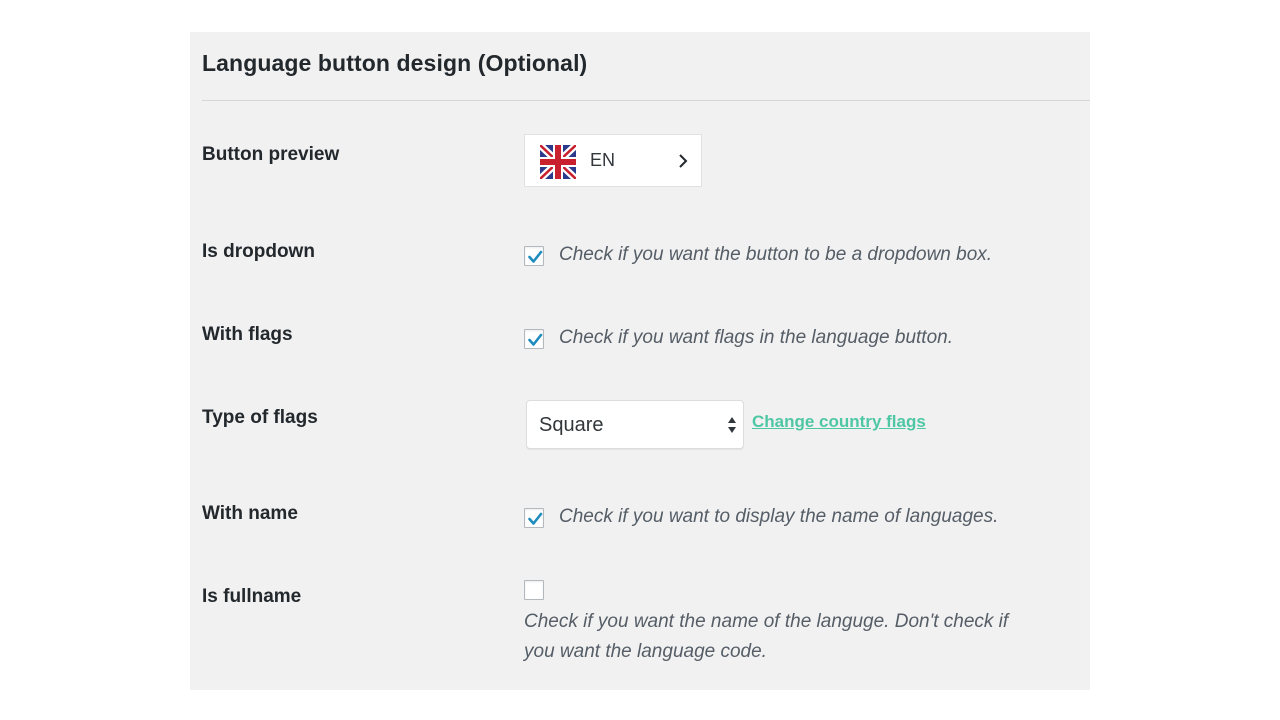 This screenshot has width=1280, height=720. I want to click on with-name-checkbox, so click(534, 518).